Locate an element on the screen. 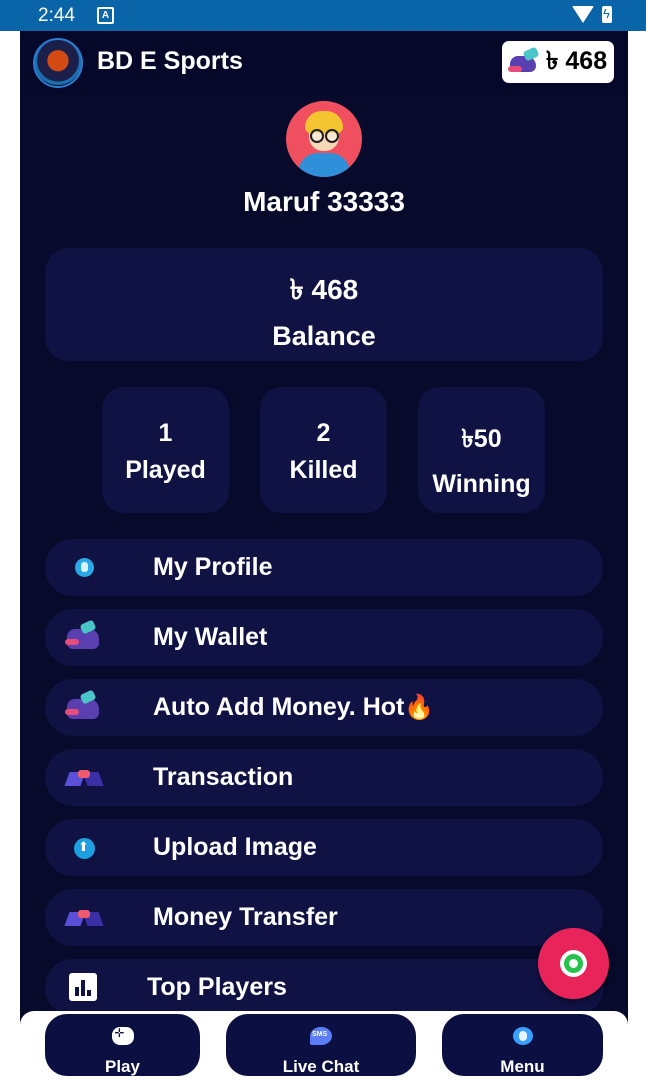 This screenshot has height=1080, width=646. menu-label-text: Auto Add Money. Hot is located at coordinates (279, 707).